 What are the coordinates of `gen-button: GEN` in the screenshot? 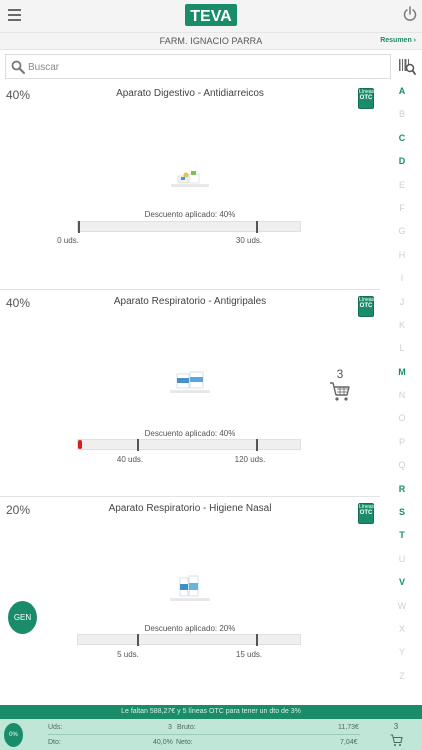 It's located at (22, 617).